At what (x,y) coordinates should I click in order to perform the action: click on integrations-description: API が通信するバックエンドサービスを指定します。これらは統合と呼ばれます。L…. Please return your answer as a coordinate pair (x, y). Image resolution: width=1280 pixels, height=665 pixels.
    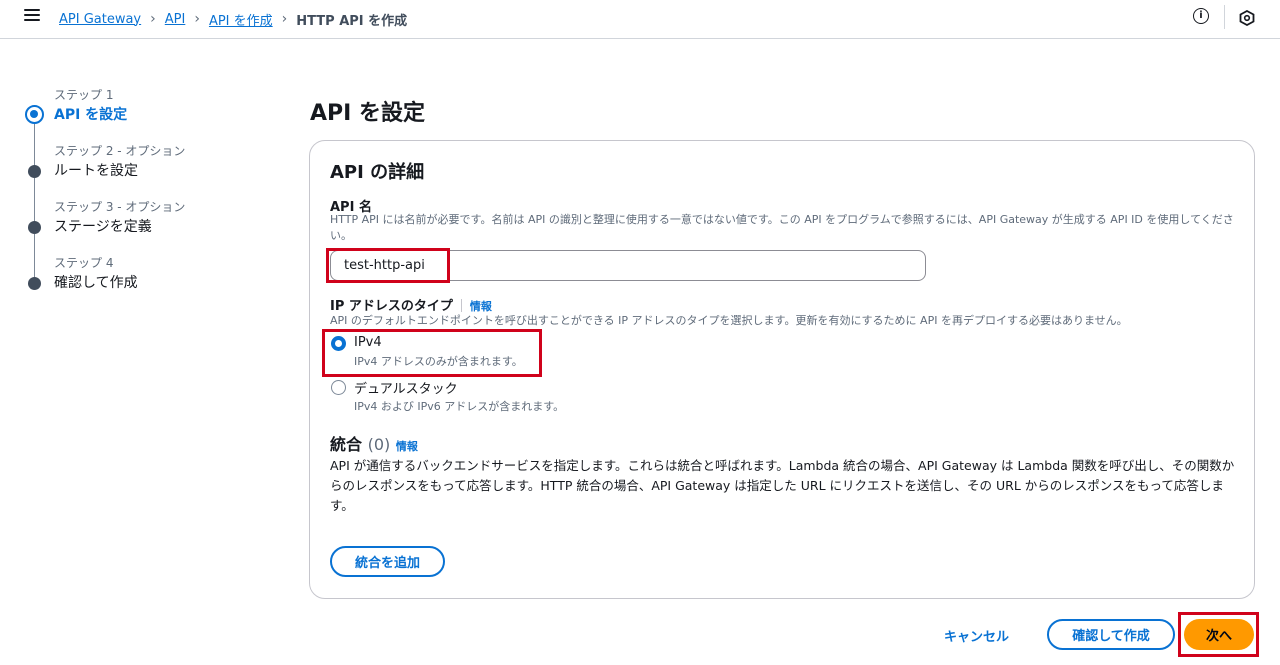
    Looking at the image, I should click on (782, 485).